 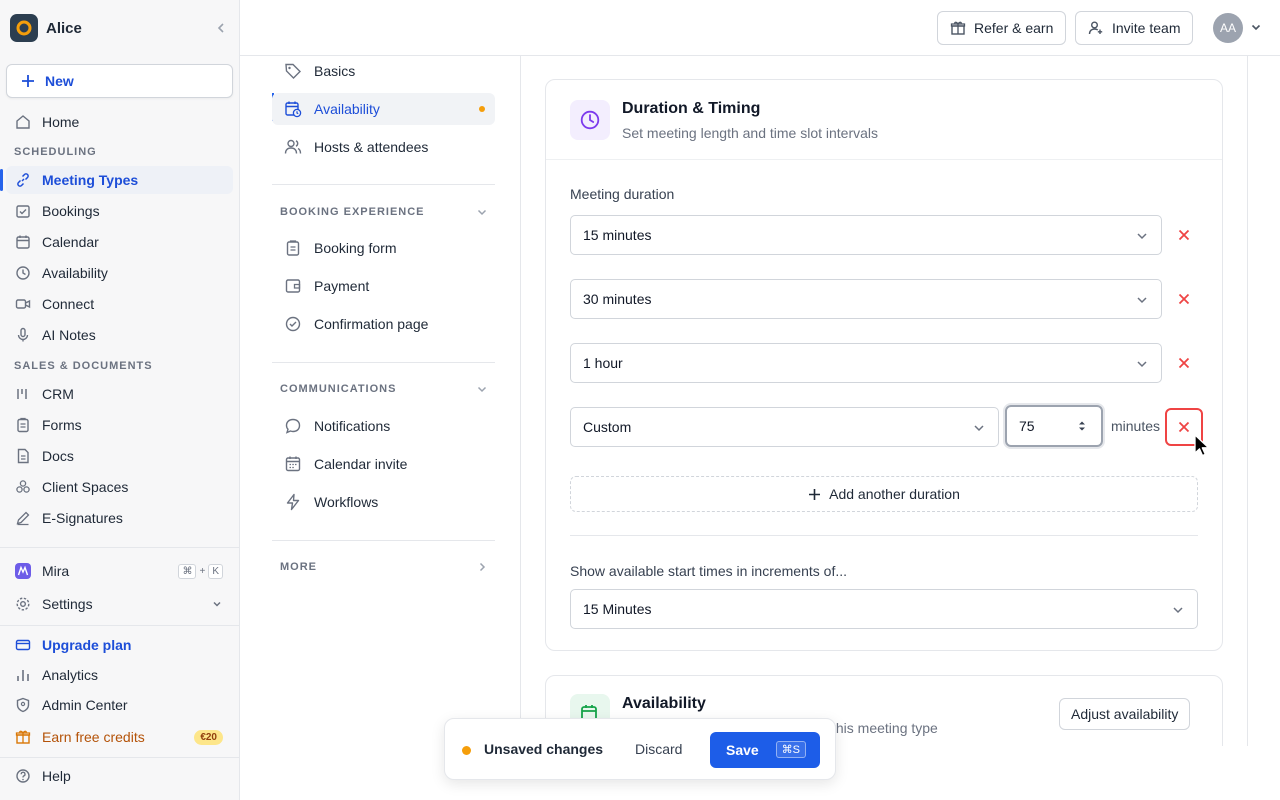 What do you see at coordinates (383, 71) in the screenshot?
I see `subnav-item-basics: Basics` at bounding box center [383, 71].